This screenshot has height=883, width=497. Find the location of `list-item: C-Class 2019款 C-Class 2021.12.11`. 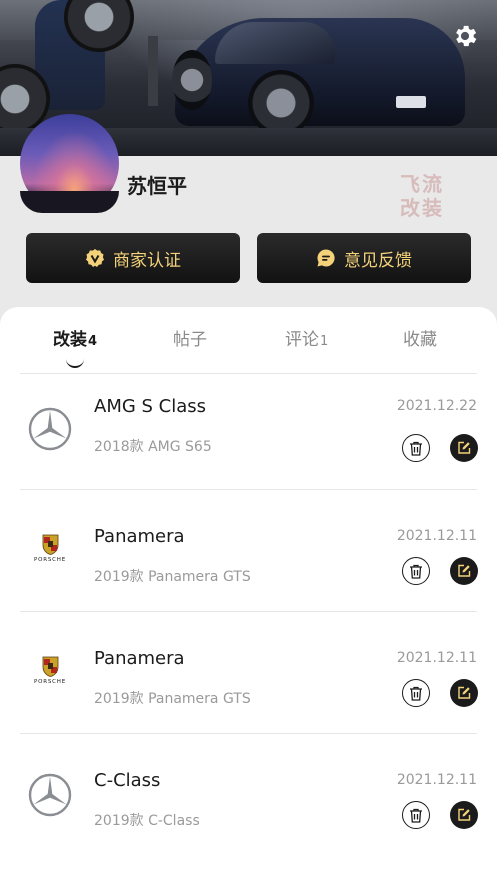

list-item: C-Class 2019款 C-Class 2021.12.11 is located at coordinates (248, 795).